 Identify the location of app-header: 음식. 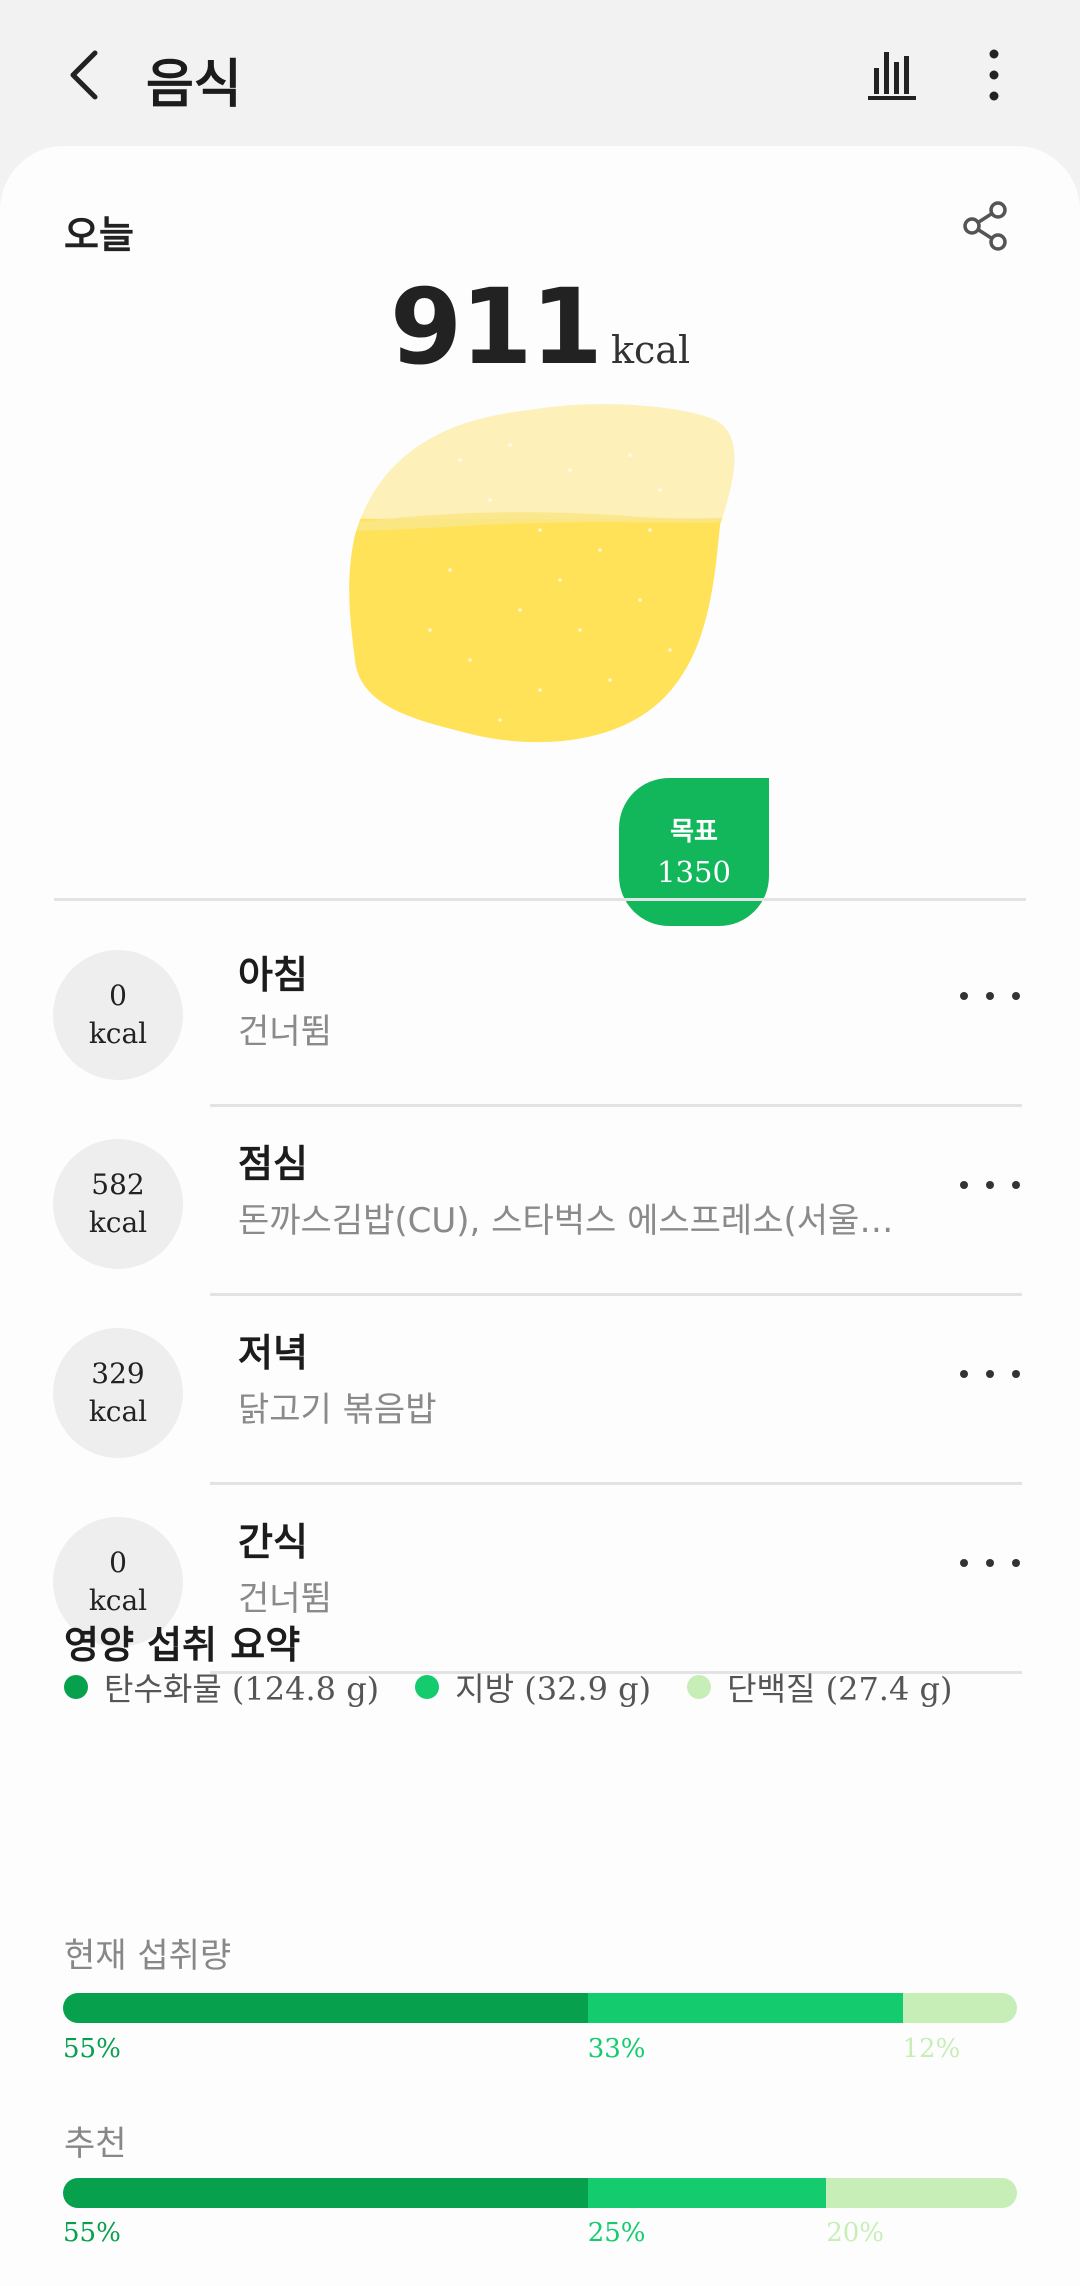
(540, 75).